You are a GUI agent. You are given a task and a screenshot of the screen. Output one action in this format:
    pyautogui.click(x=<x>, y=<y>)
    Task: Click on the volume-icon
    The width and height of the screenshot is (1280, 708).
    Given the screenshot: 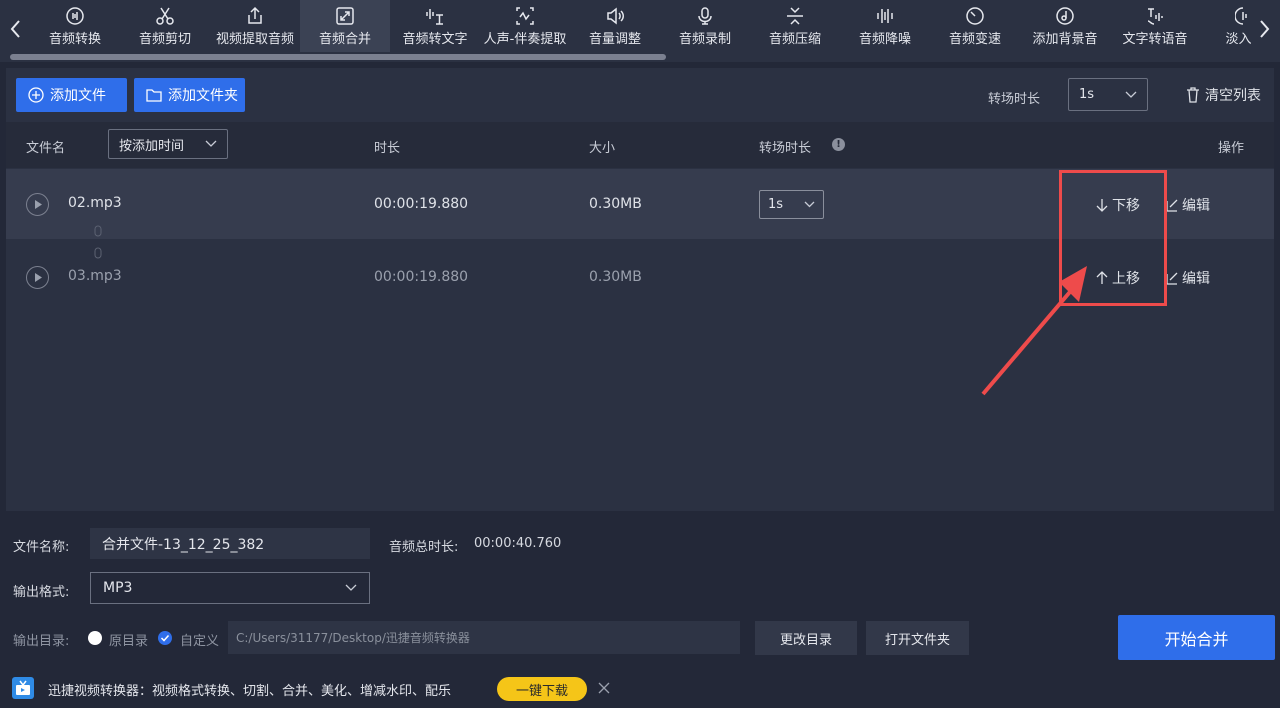 What is the action you would take?
    pyautogui.click(x=615, y=16)
    